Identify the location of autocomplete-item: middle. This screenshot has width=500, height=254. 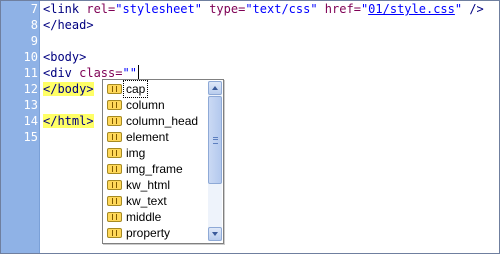
(155, 217).